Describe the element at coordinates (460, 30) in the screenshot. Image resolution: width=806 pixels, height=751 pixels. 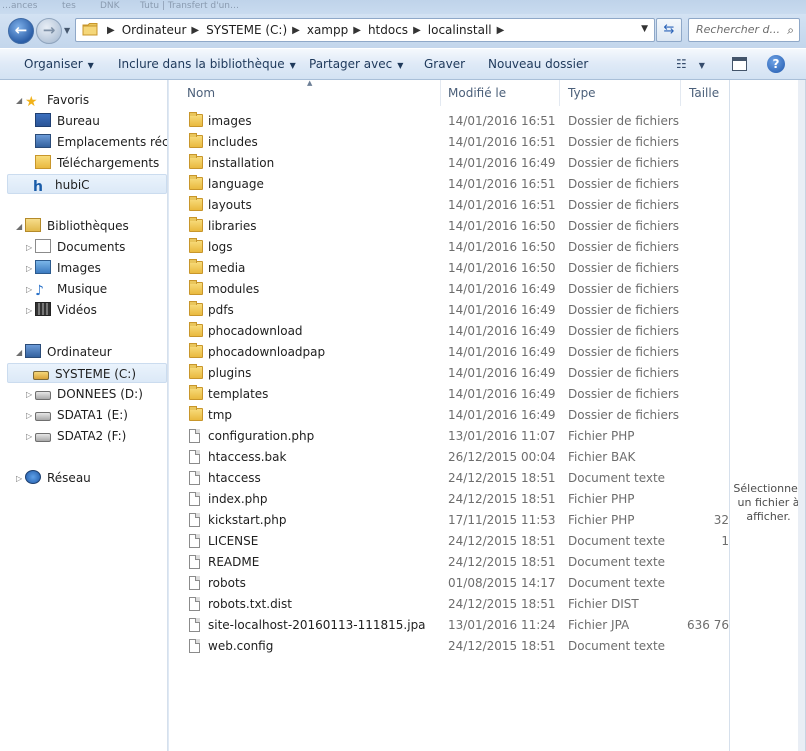
I see `breadcrumb-localinstall: localinstall` at that location.